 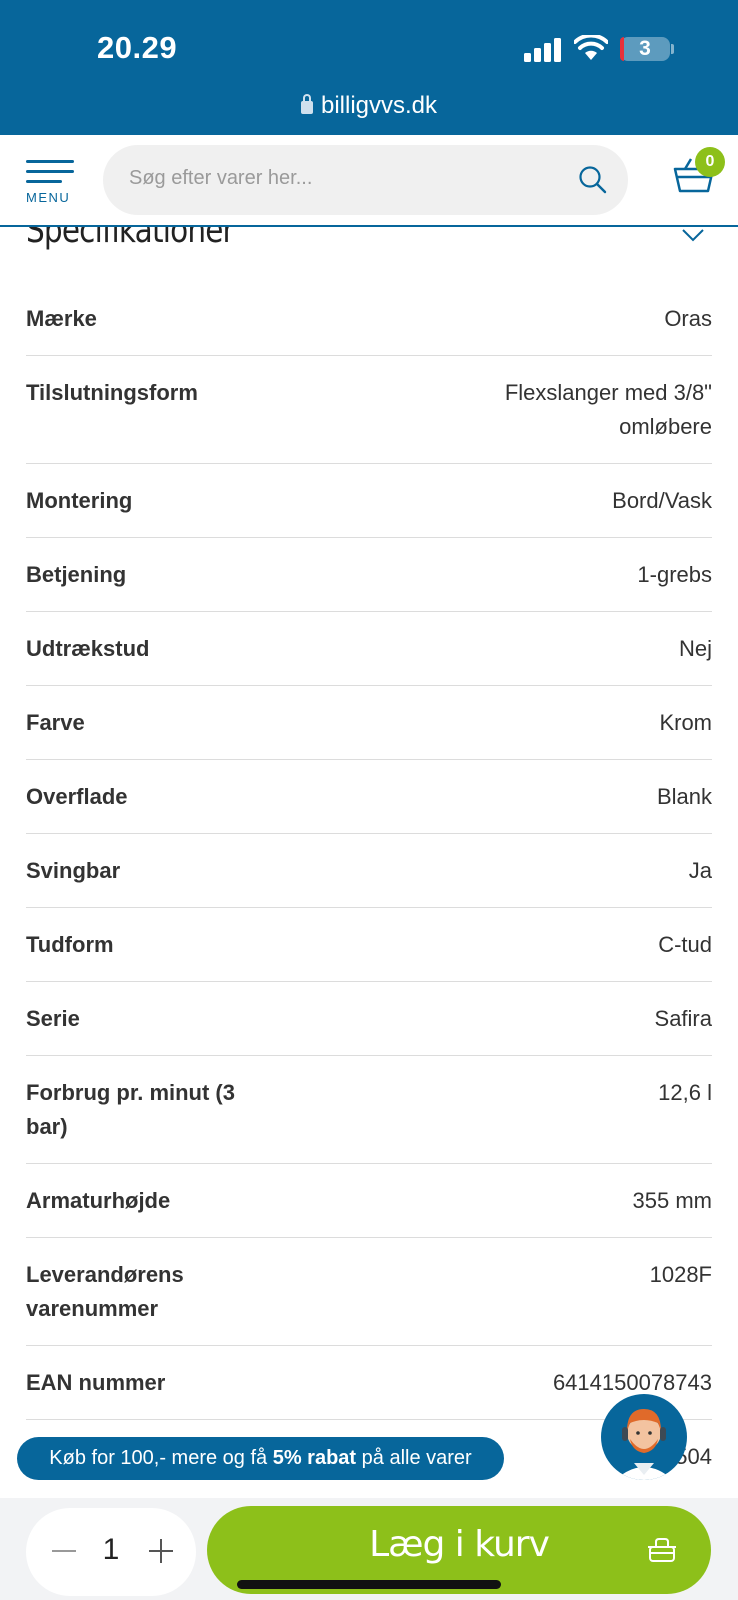 What do you see at coordinates (314, 1458) in the screenshot?
I see `promo-bold: 5% rabat` at bounding box center [314, 1458].